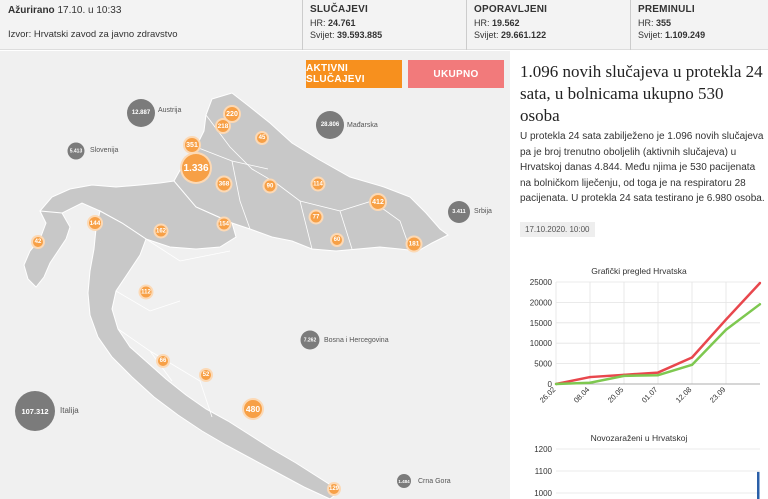 Image resolution: width=768 pixels, height=499 pixels. What do you see at coordinates (69, 410) in the screenshot?
I see `country-label: Italija` at bounding box center [69, 410].